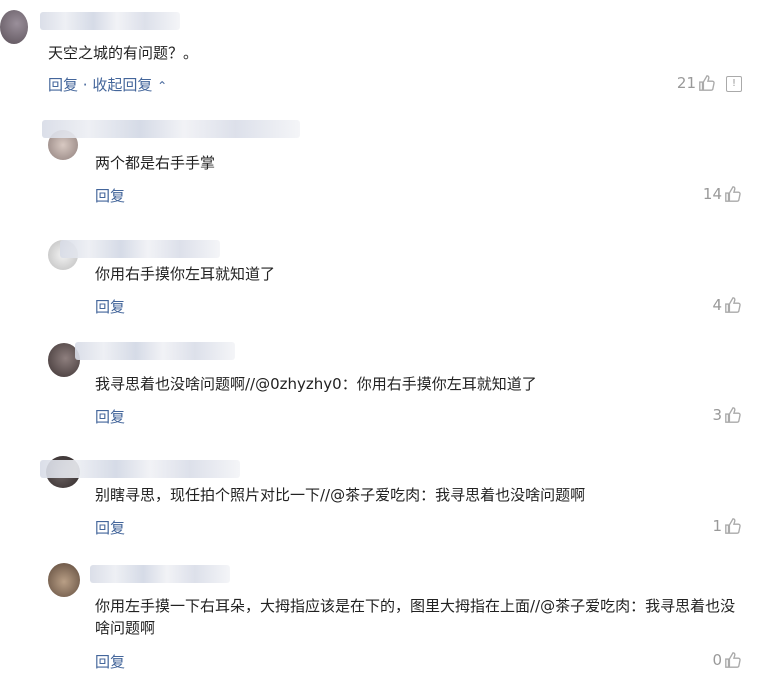 The height and width of the screenshot is (674, 768). I want to click on comment-text: 你用右手摸你左耳就知道了, so click(185, 274).